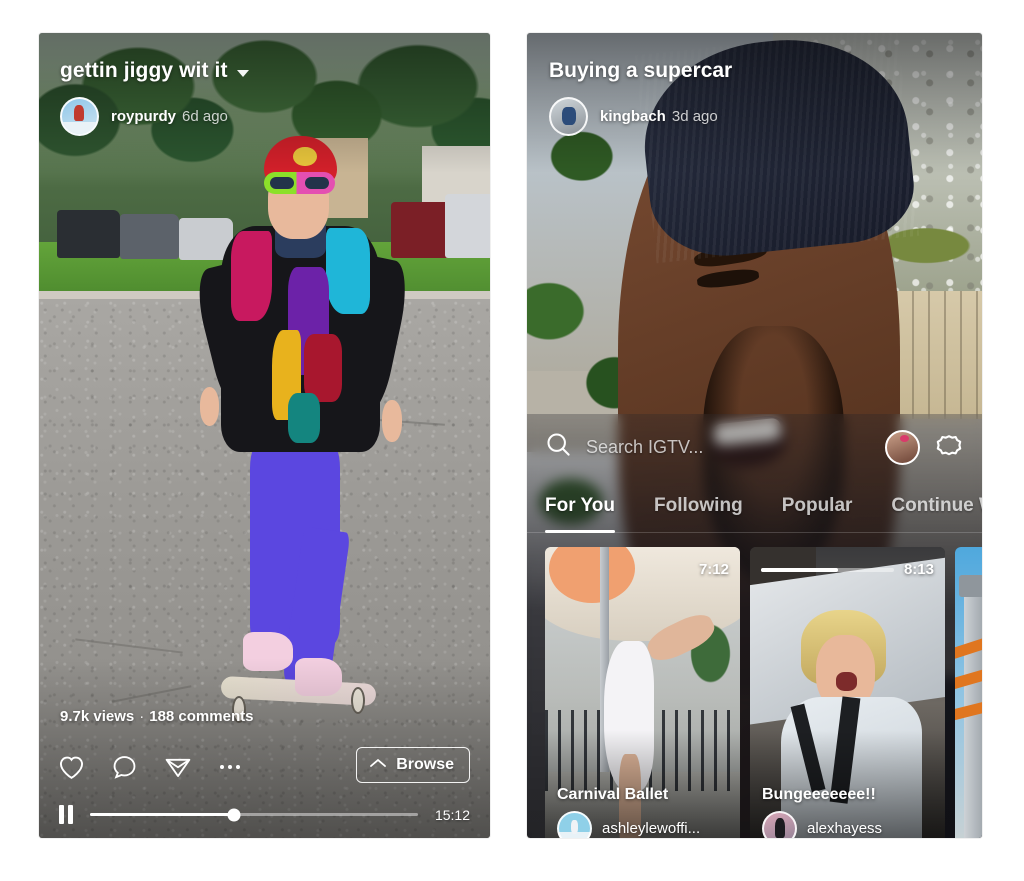 This screenshot has width=1024, height=881. I want to click on tab-continue-watching: Continue W, so click(936, 506).